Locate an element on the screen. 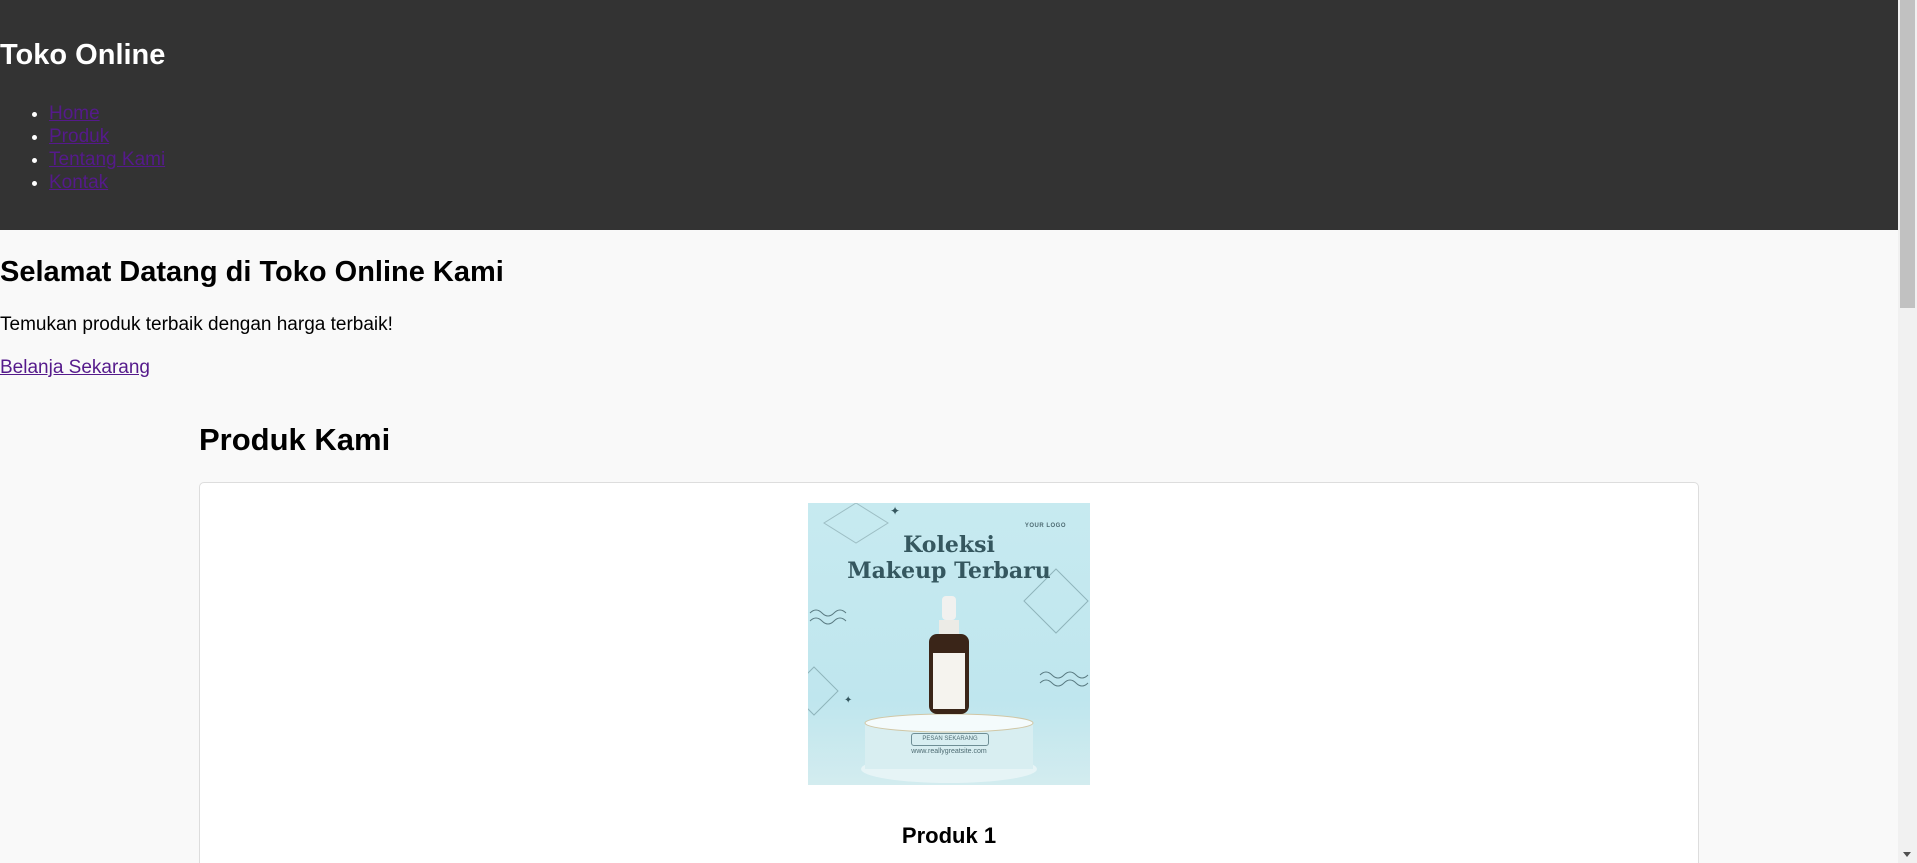 The image size is (1917, 863). nav-link-home: Home is located at coordinates (74, 113).